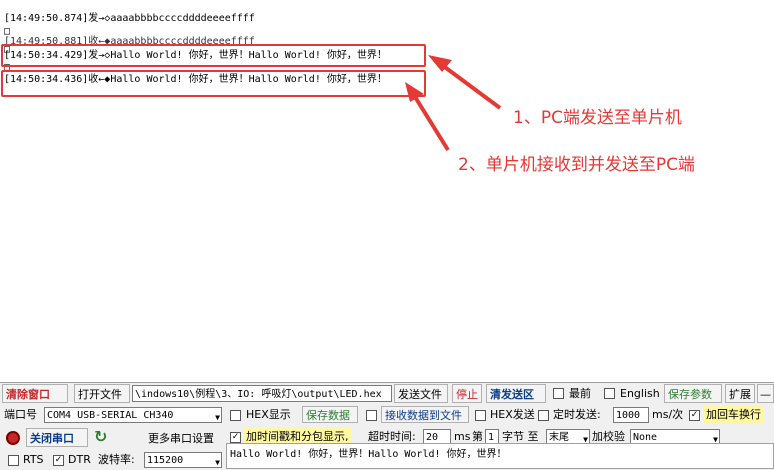 The width and height of the screenshot is (774, 470). I want to click on port-select-value: COM4 USB-SERIAL CH340, so click(110, 415).